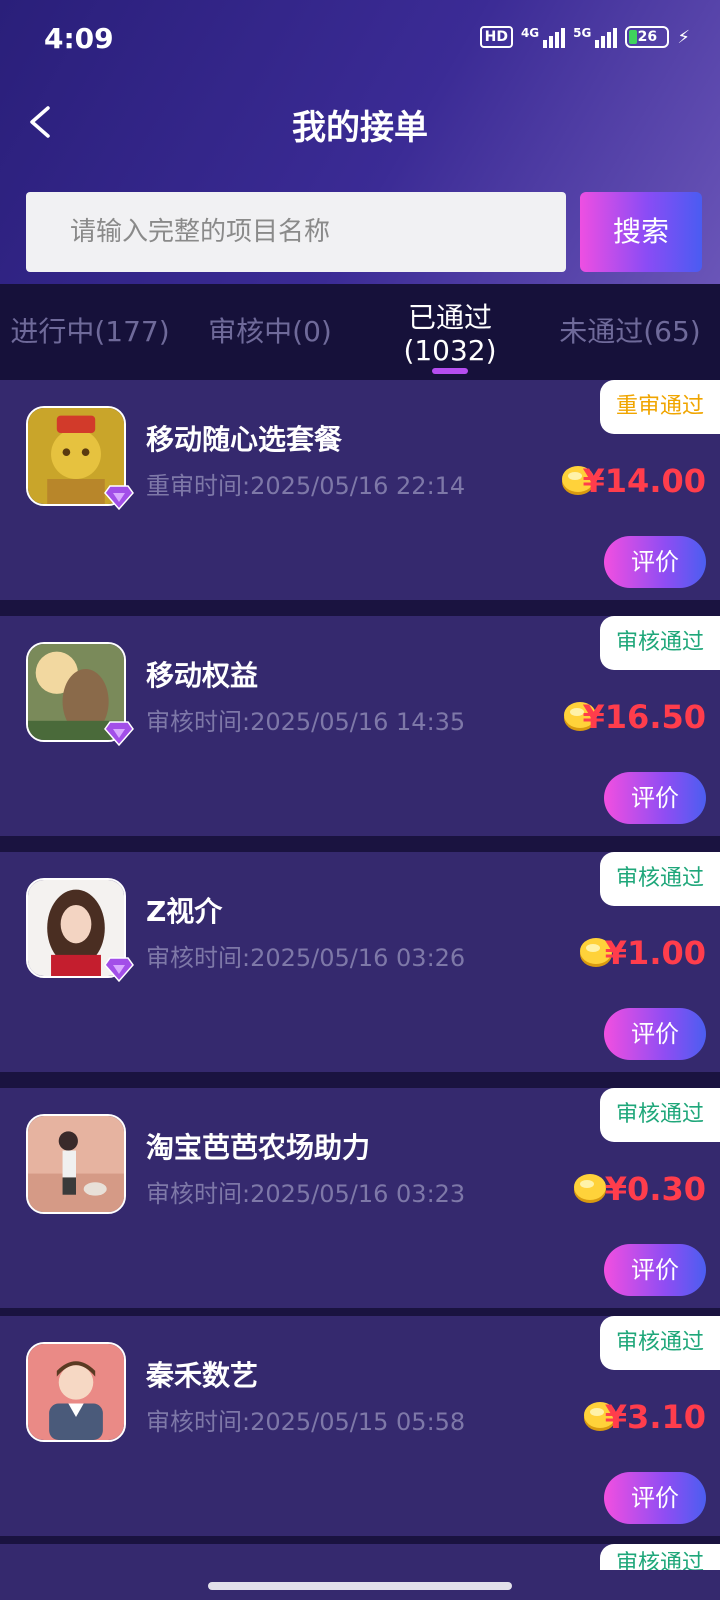 This screenshot has width=720, height=1600. I want to click on order-price: ¥16.50, so click(644, 717).